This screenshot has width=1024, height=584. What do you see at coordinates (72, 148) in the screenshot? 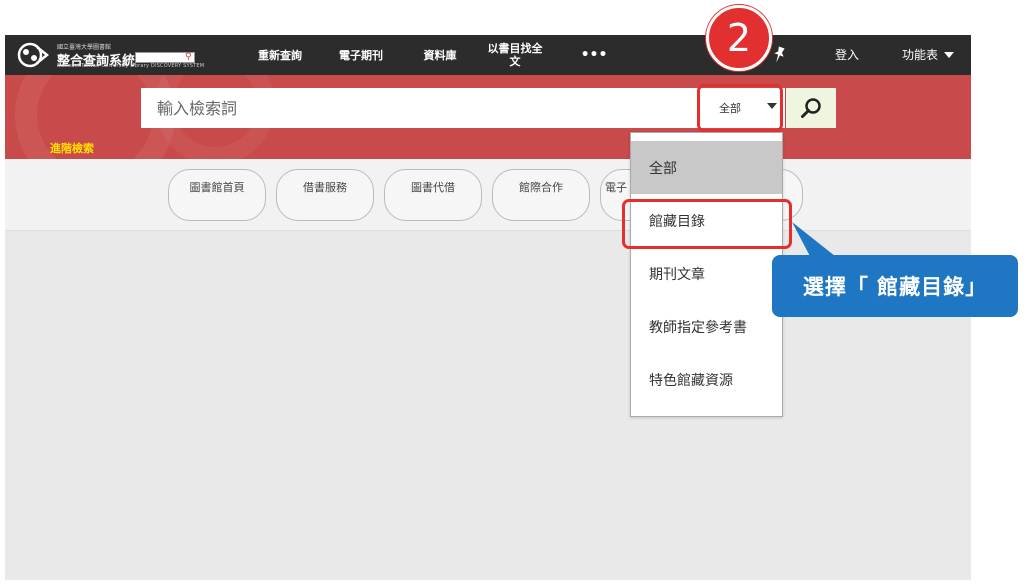
I see `advanced-search-link: 進階檢索` at bounding box center [72, 148].